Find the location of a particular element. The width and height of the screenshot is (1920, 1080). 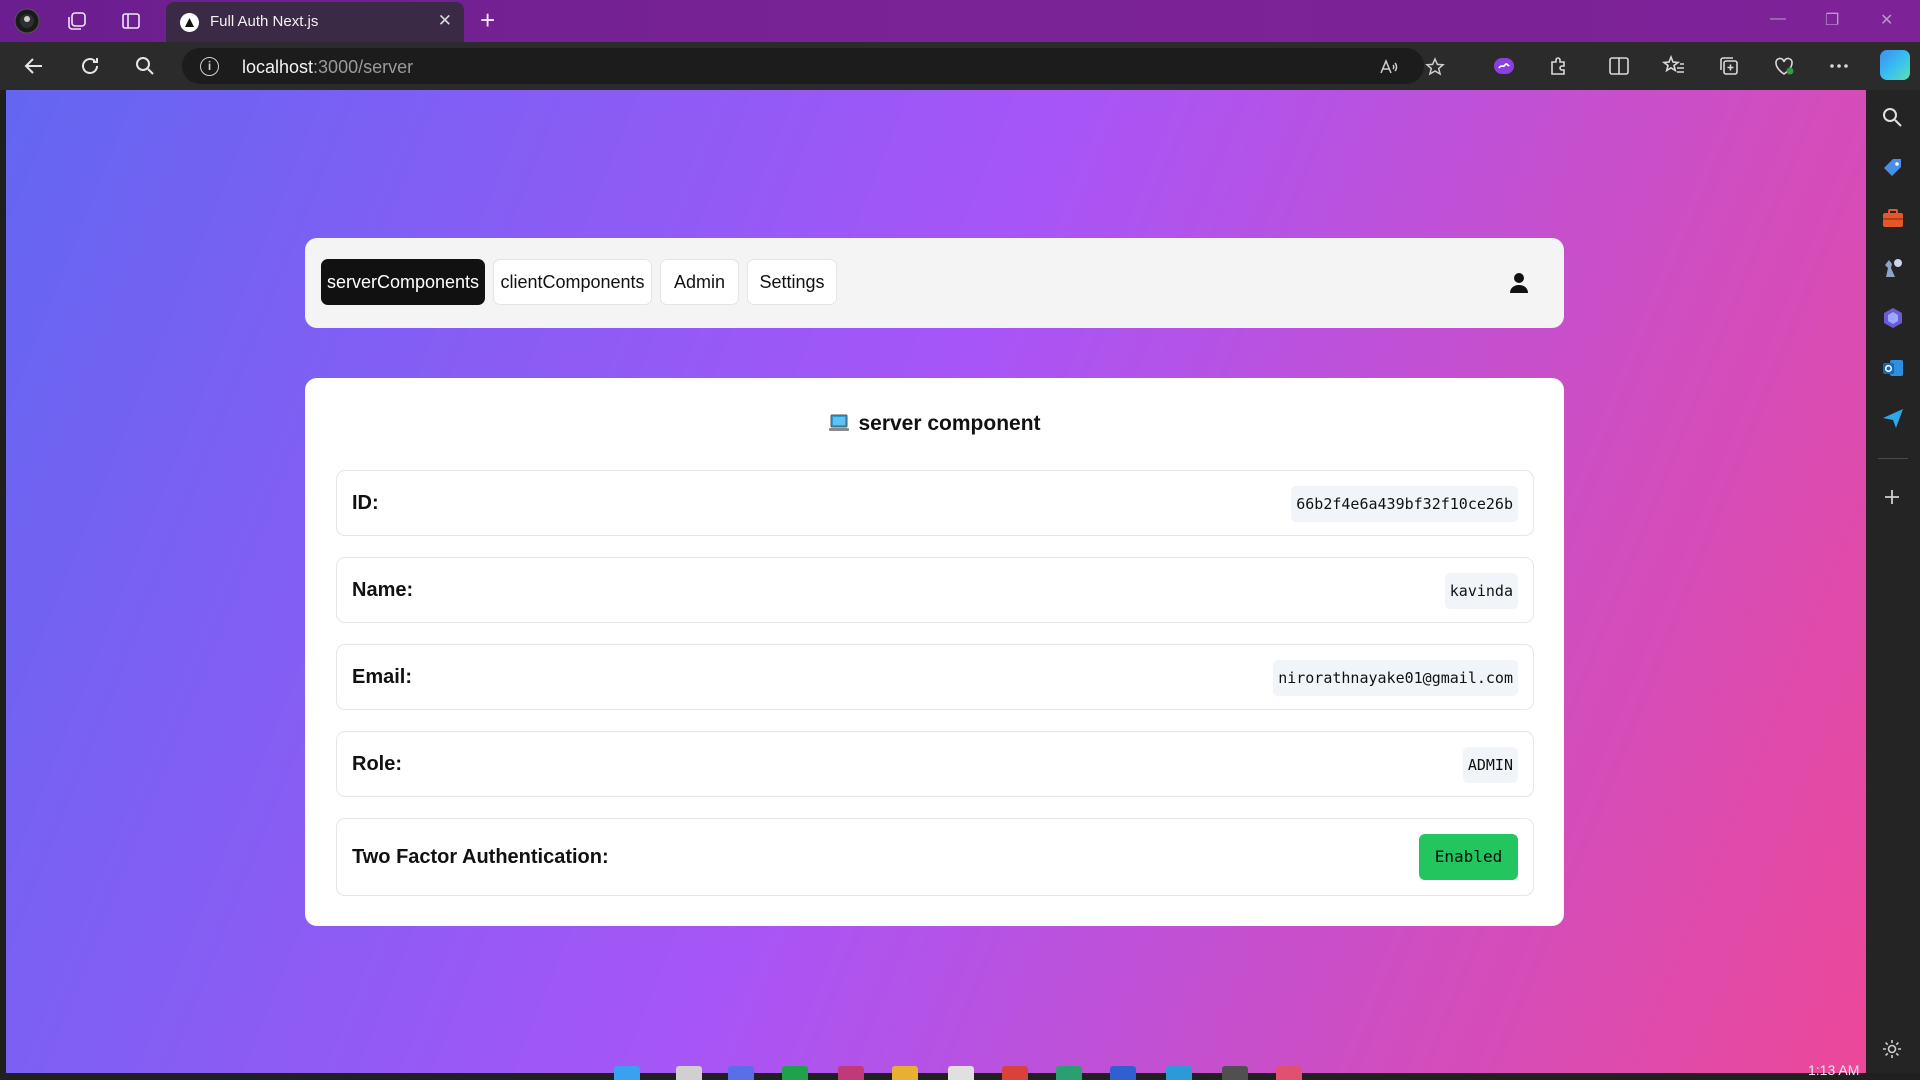

read-aloud-icon is located at coordinates (1388, 69).